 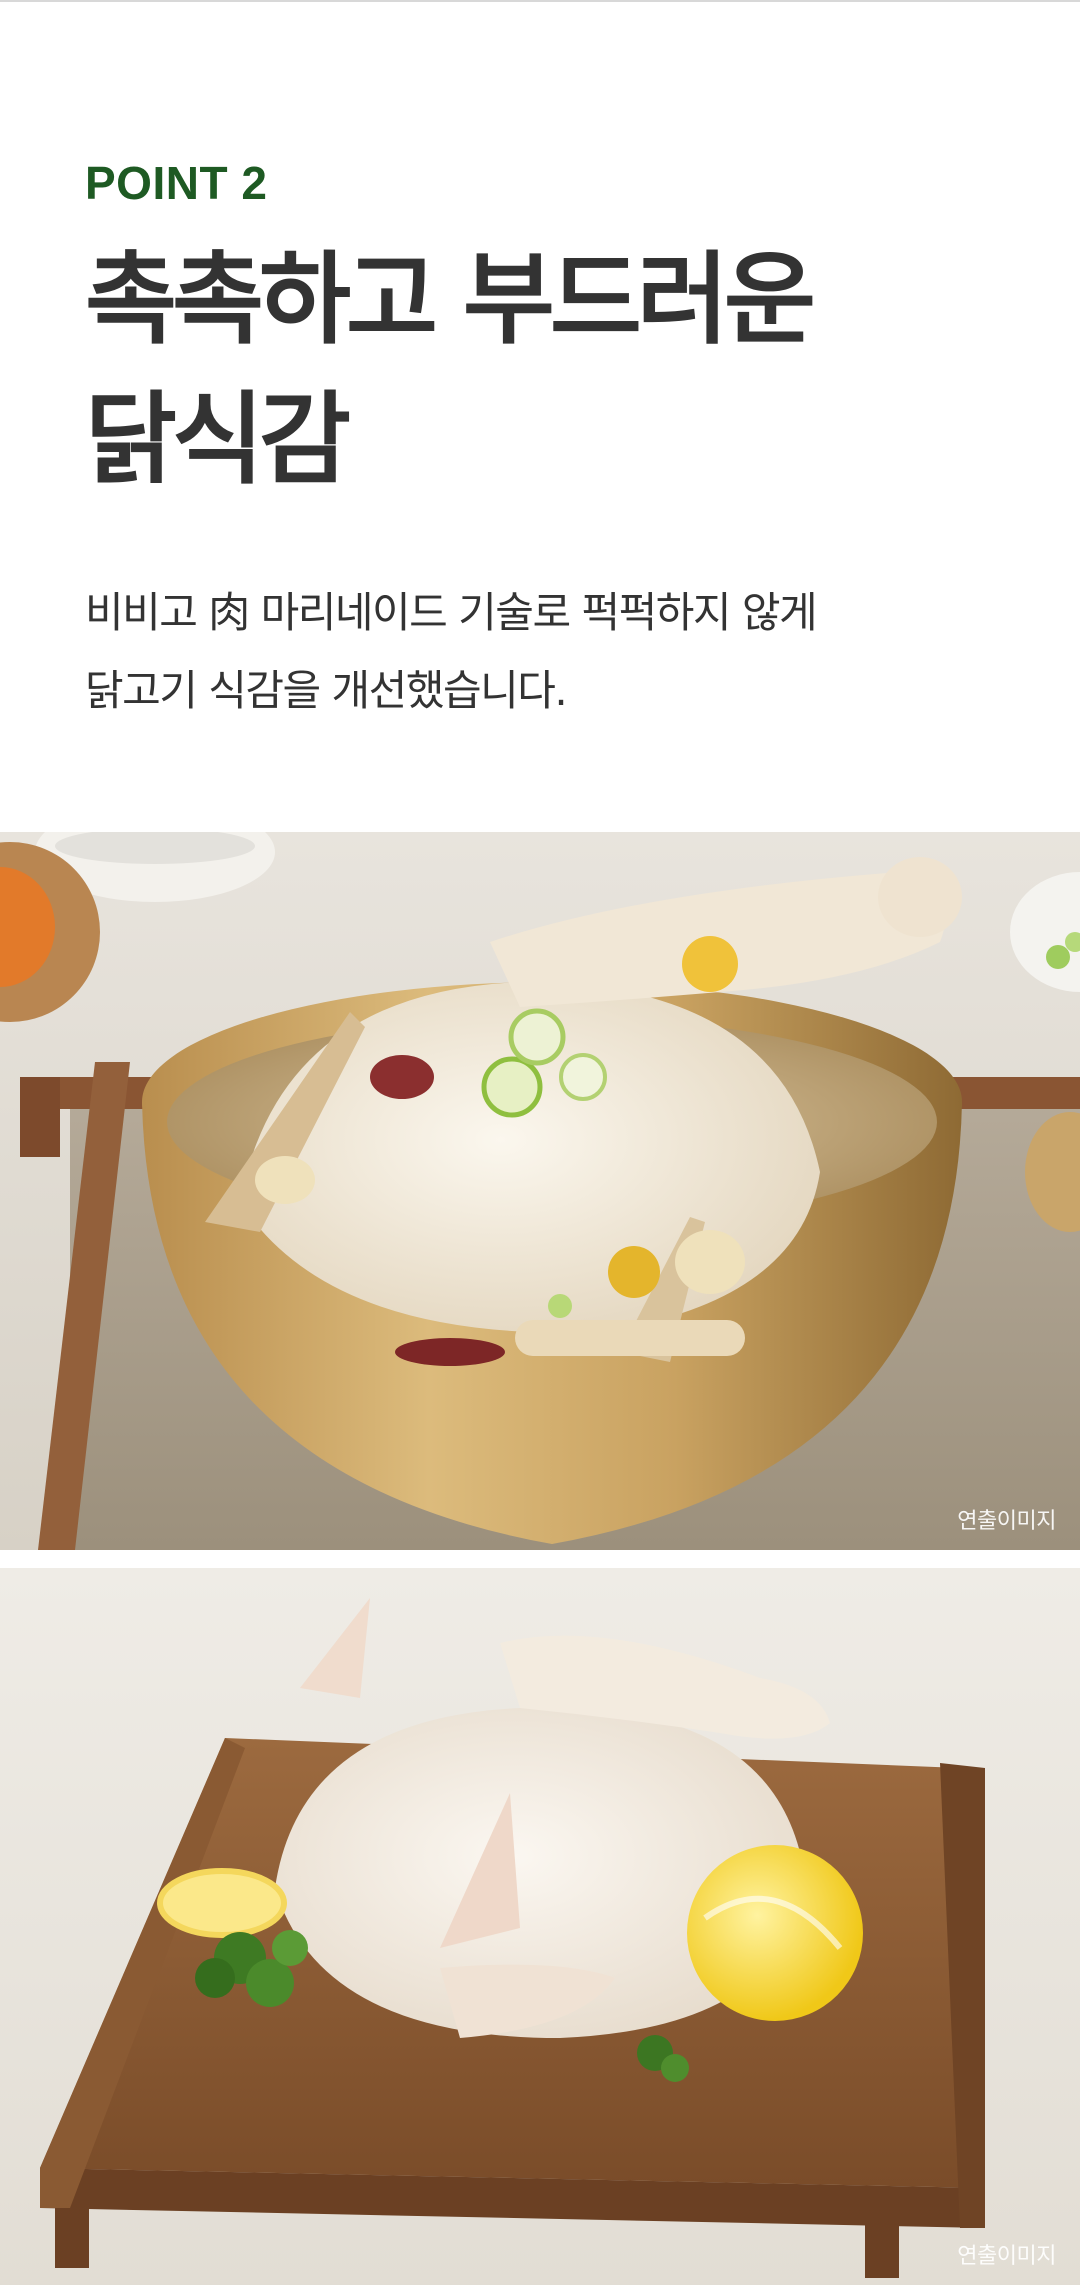 I want to click on photo-divider, so click(x=540, y=1559).